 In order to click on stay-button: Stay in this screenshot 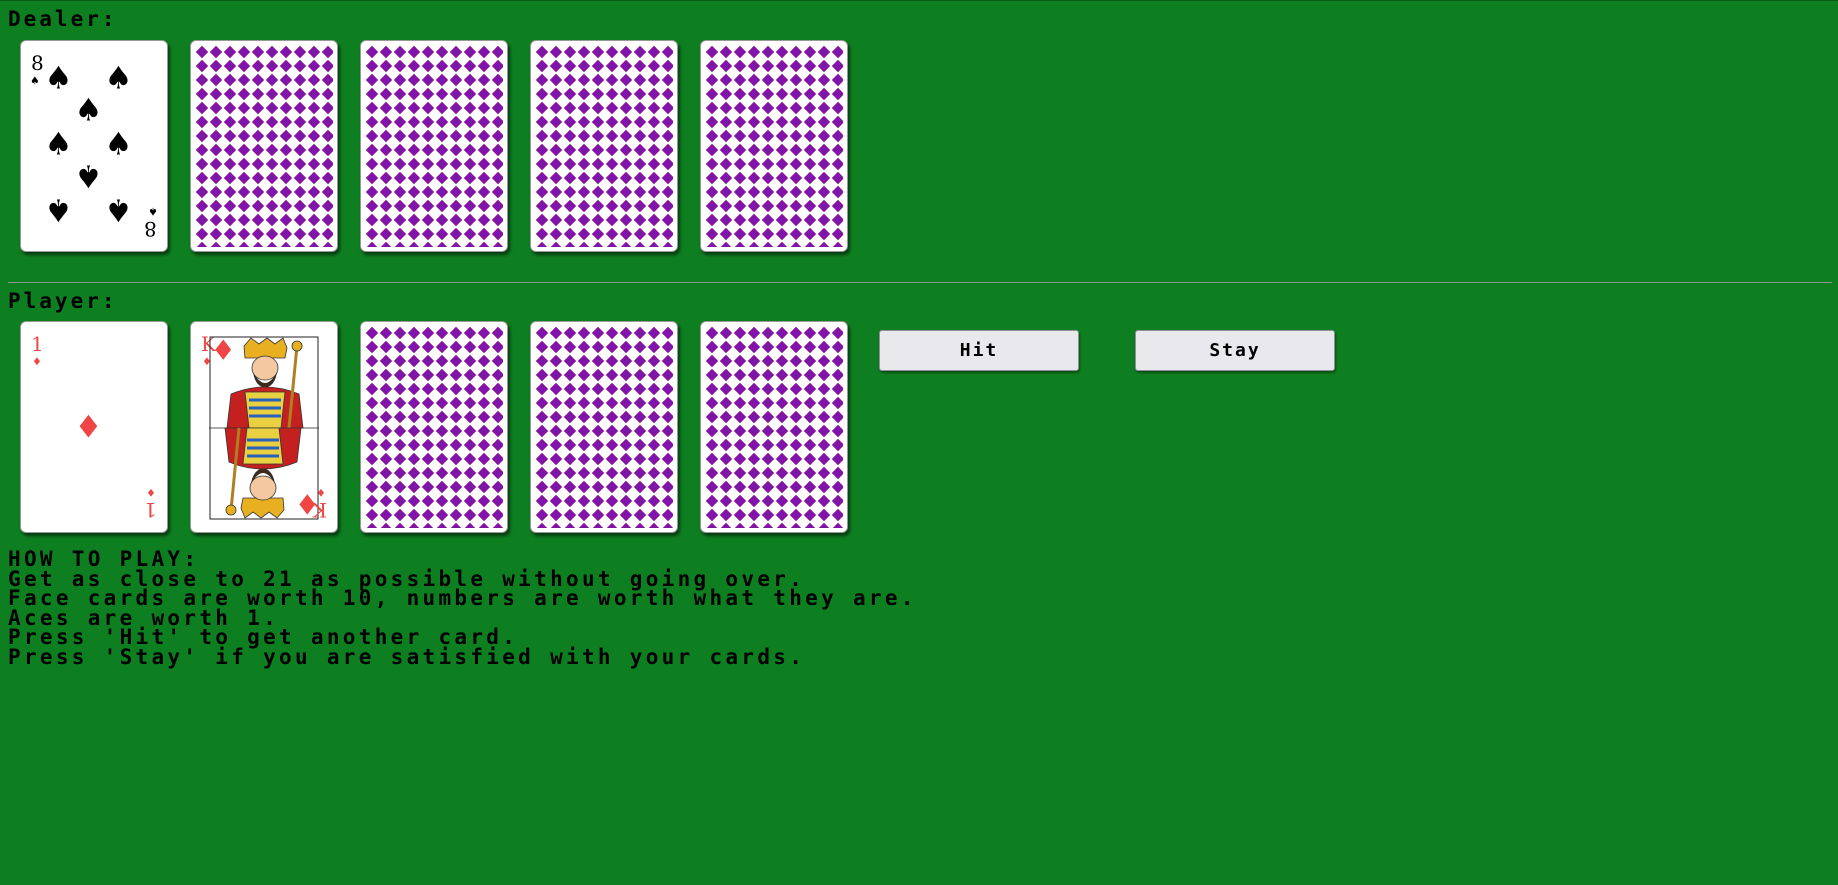, I will do `click(1235, 350)`.